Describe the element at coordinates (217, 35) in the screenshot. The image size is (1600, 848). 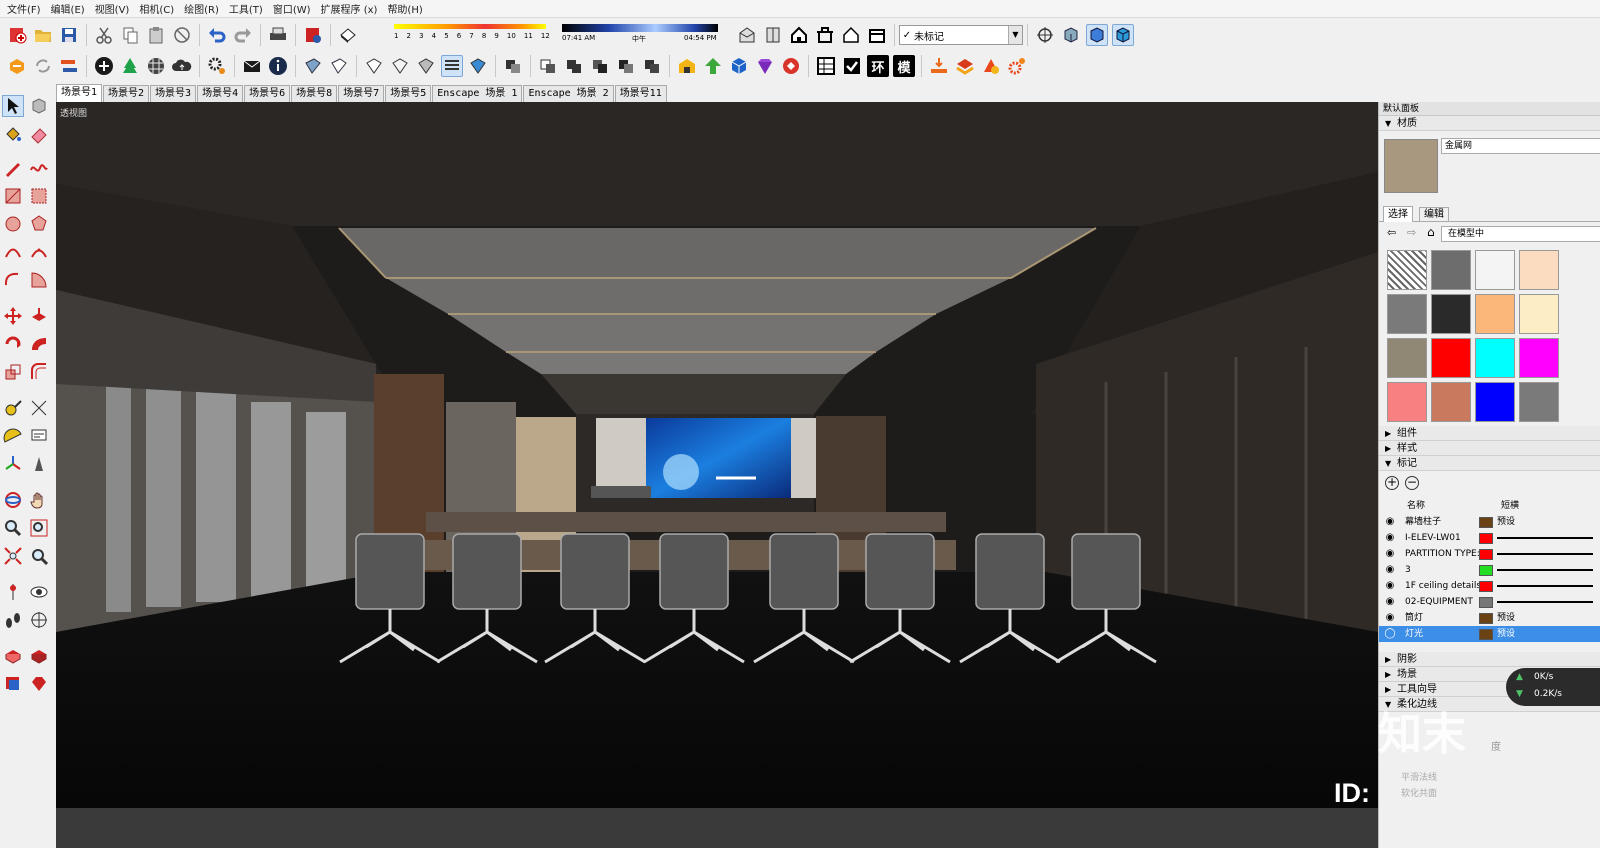
I see `undo-icon` at that location.